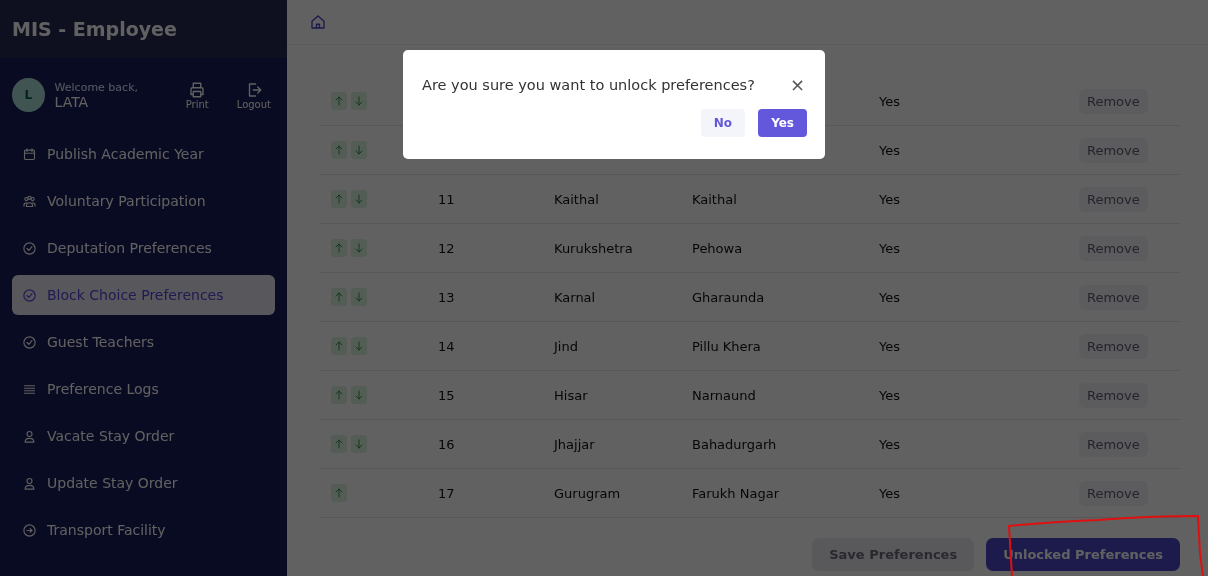 The width and height of the screenshot is (1208, 576). I want to click on logout-button: Logout, so click(253, 95).